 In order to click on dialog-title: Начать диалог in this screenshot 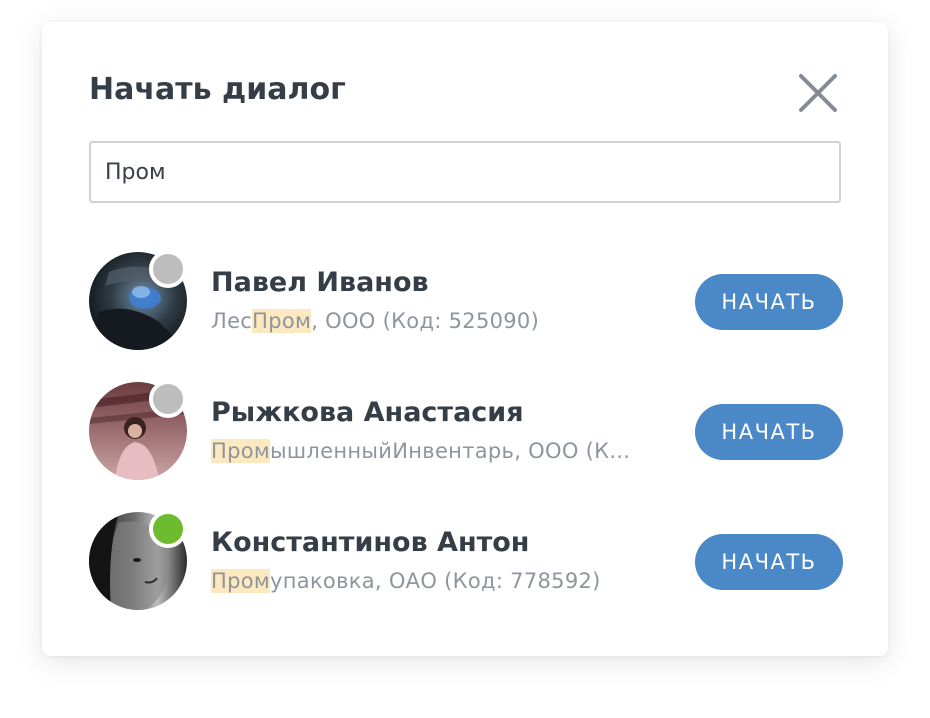, I will do `click(217, 89)`.